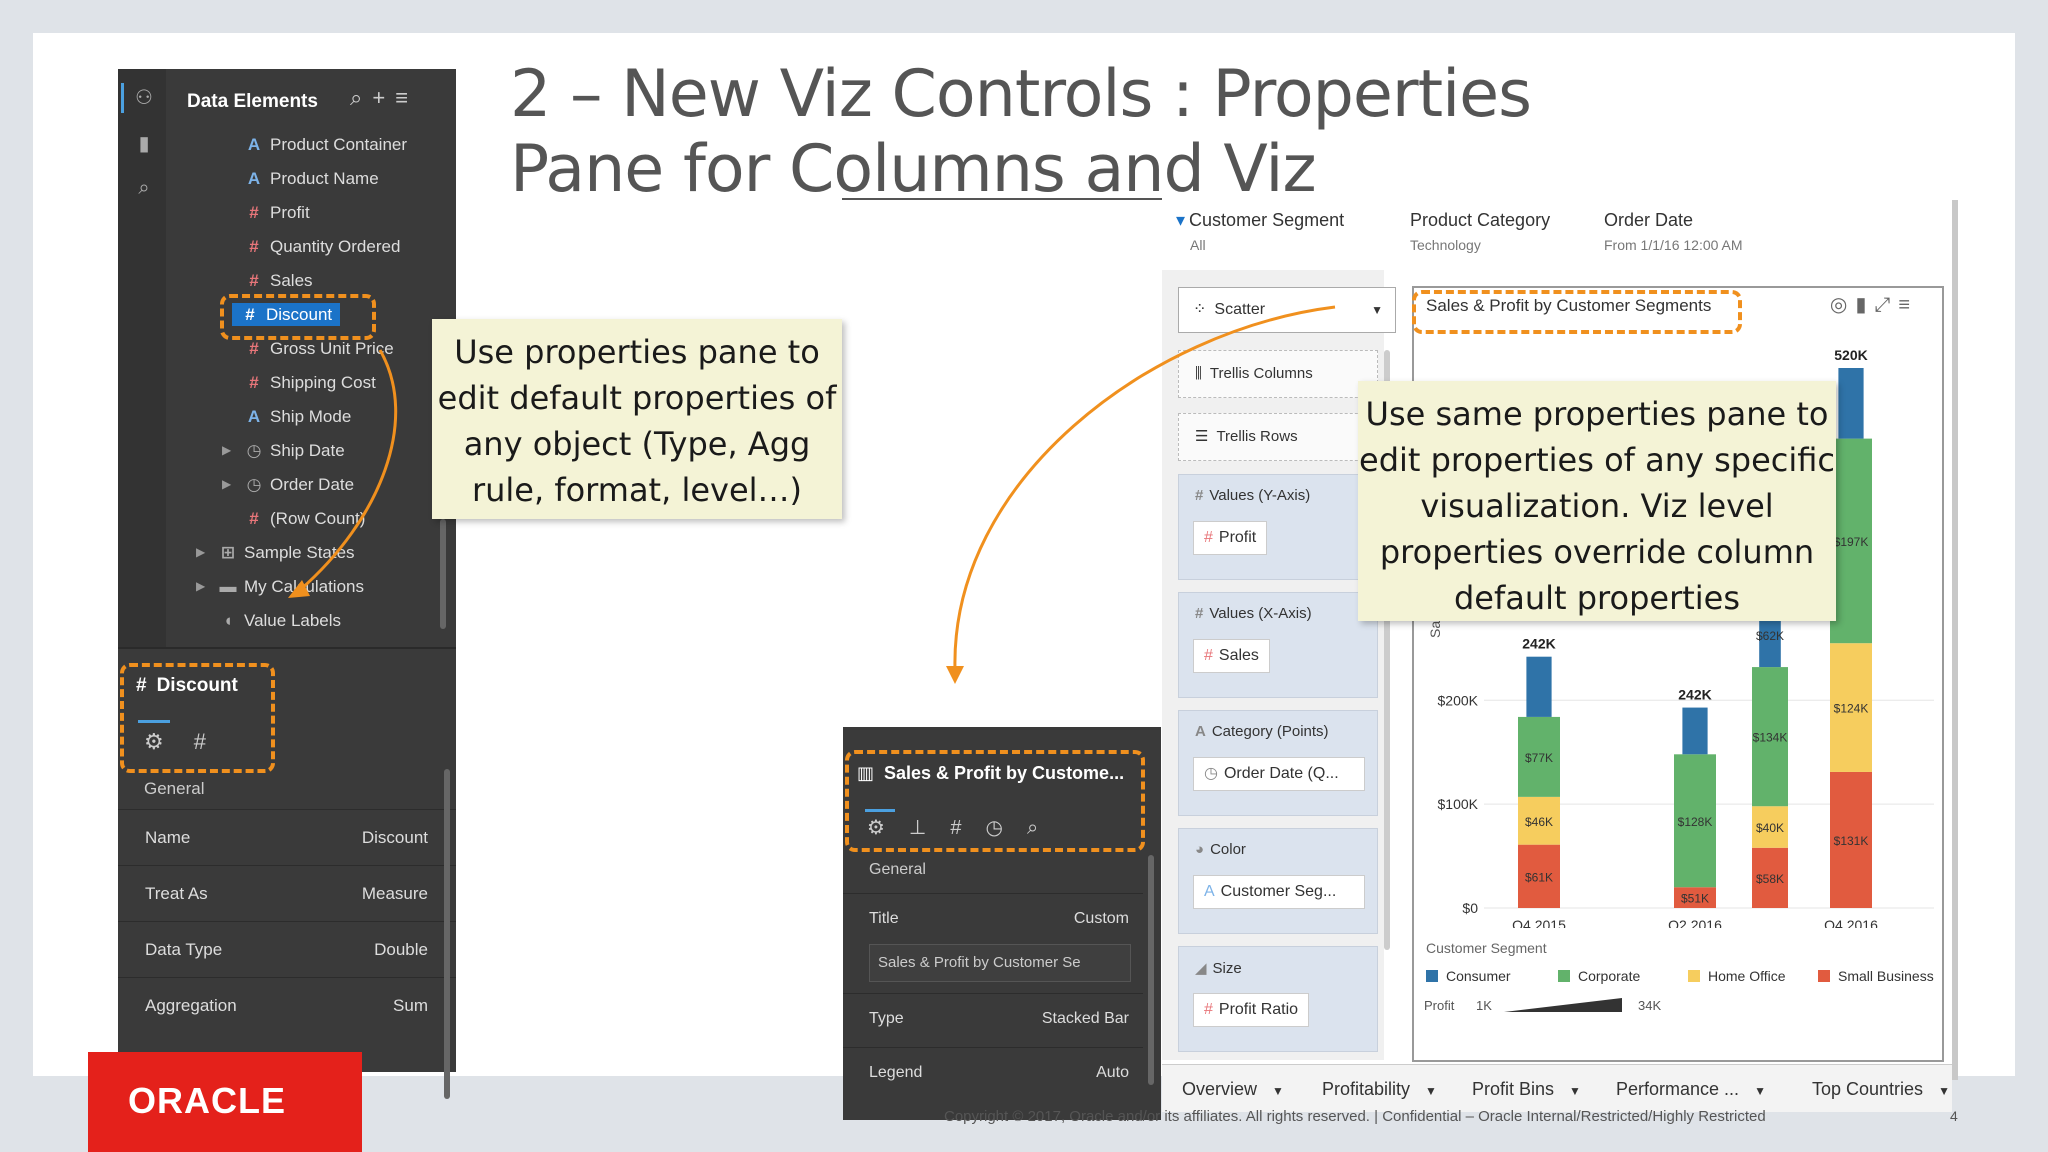 The height and width of the screenshot is (1152, 2048). I want to click on prop-value: Sum, so click(410, 1006).